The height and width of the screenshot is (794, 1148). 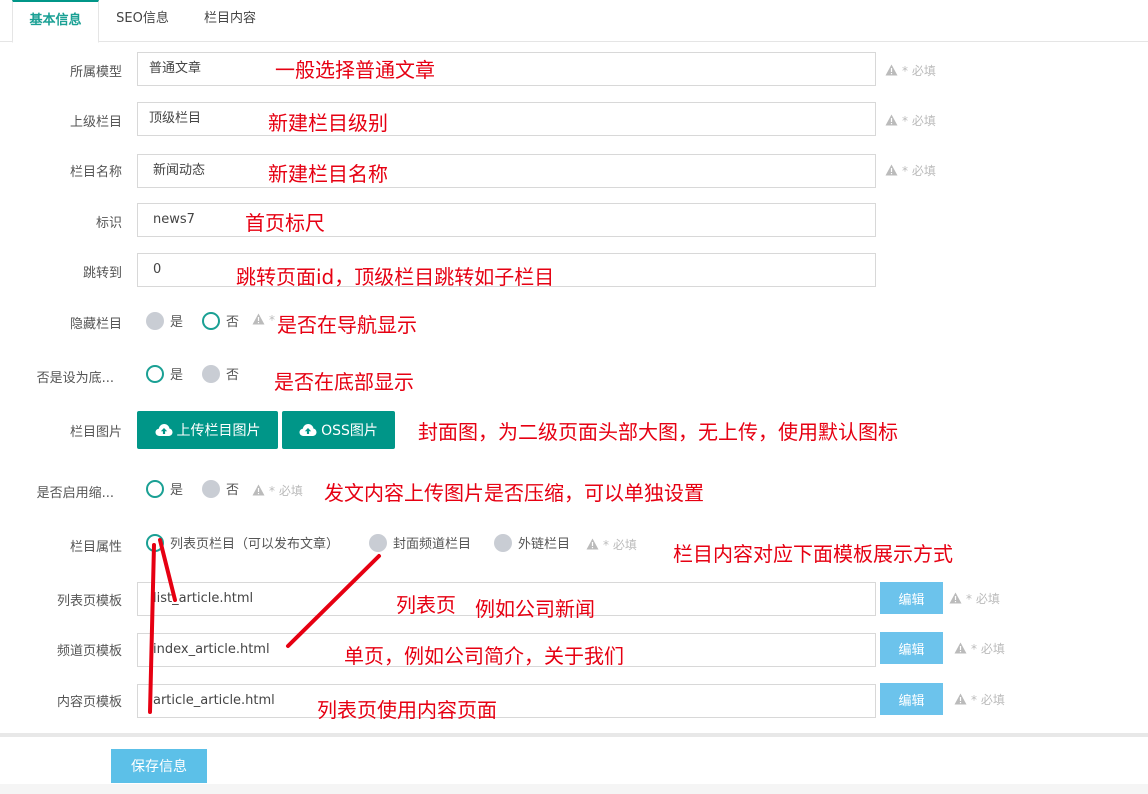 I want to click on tpl-channel-label: 频道页模板, so click(x=89, y=651).